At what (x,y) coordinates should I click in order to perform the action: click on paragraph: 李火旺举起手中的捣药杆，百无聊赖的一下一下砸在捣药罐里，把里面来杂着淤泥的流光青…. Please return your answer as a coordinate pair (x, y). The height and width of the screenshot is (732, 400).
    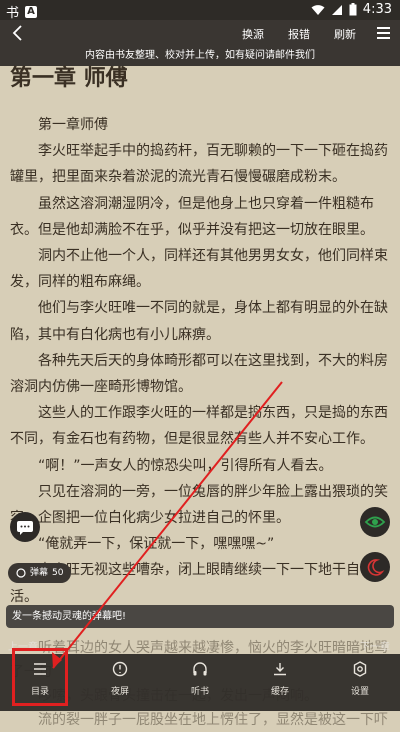
    Looking at the image, I should click on (199, 164).